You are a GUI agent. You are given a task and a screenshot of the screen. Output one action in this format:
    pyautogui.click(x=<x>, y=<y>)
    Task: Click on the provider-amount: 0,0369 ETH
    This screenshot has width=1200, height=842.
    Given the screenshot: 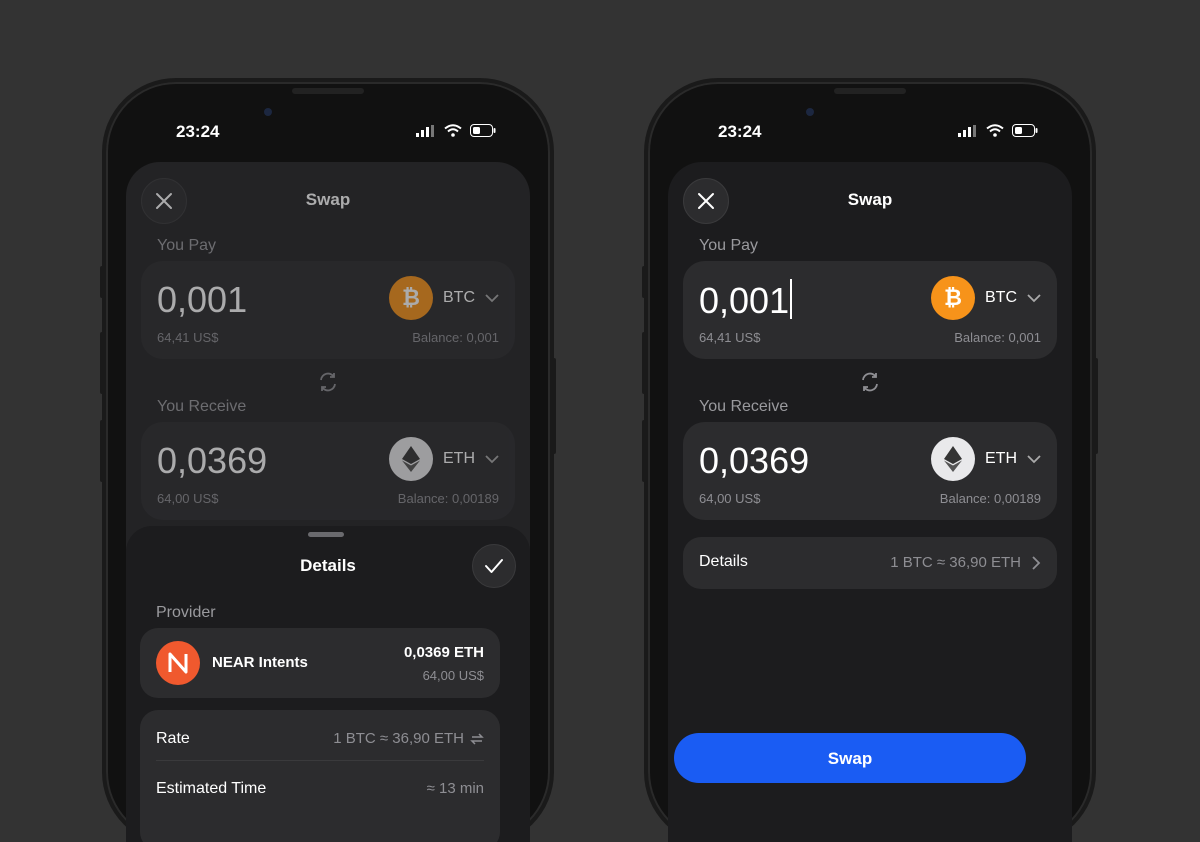 What is the action you would take?
    pyautogui.click(x=443, y=652)
    